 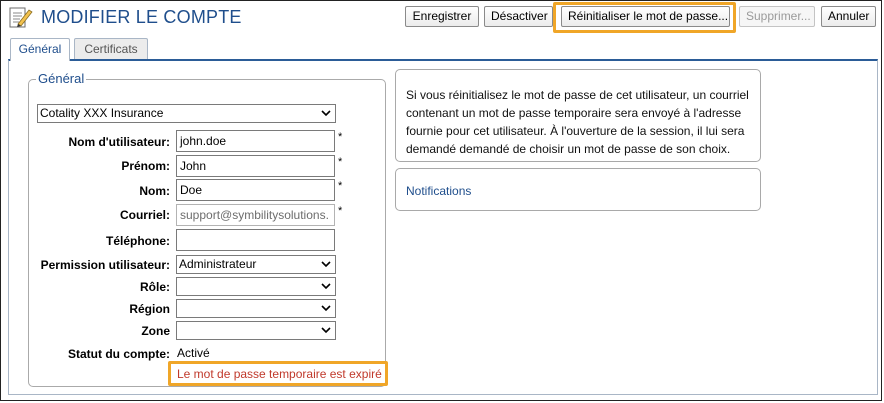 I want to click on permission-value: Administrateur, so click(x=218, y=264).